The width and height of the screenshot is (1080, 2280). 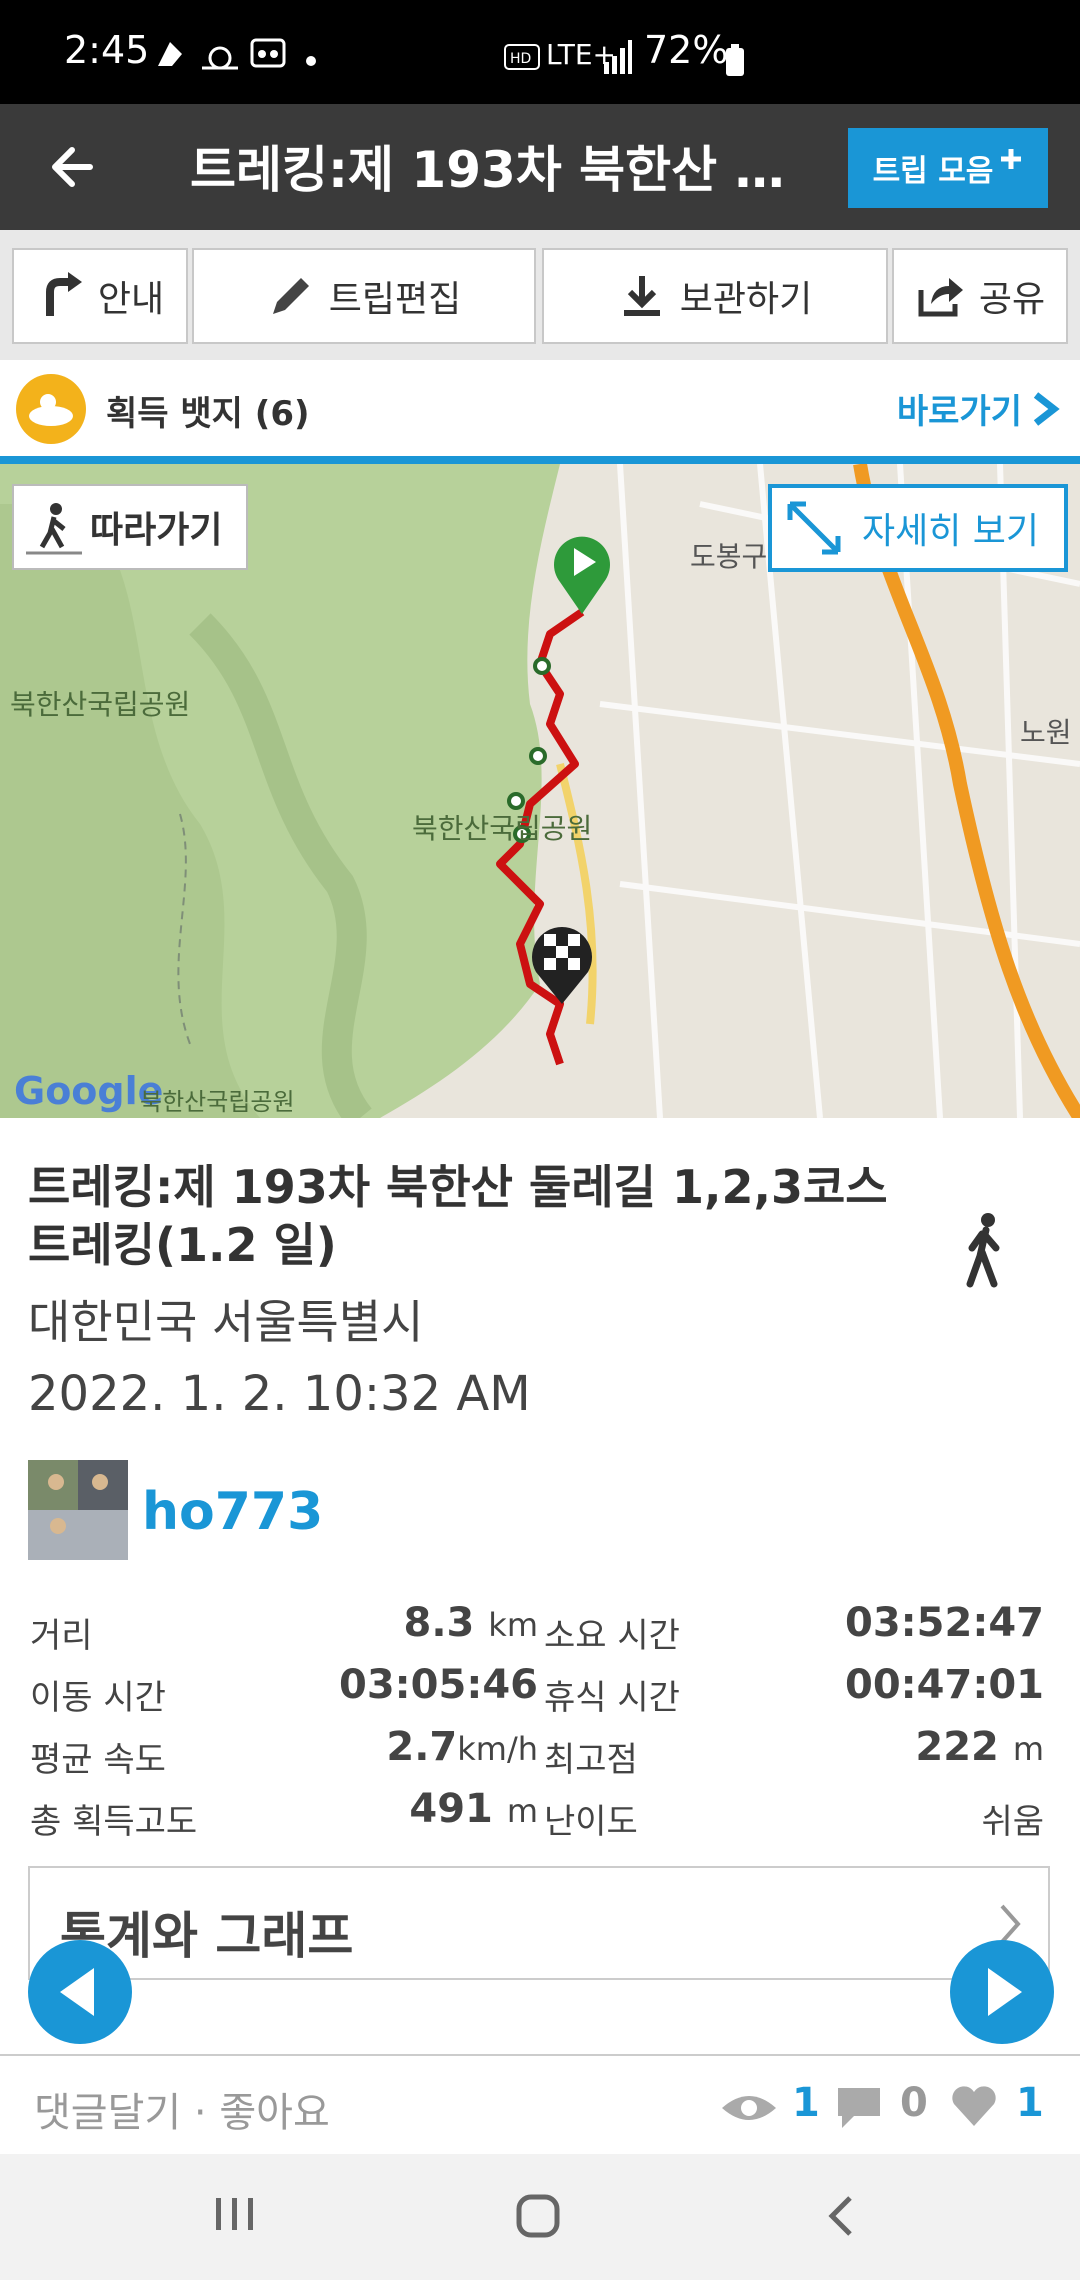 What do you see at coordinates (77, 1992) in the screenshot?
I see `triangle-left-icon` at bounding box center [77, 1992].